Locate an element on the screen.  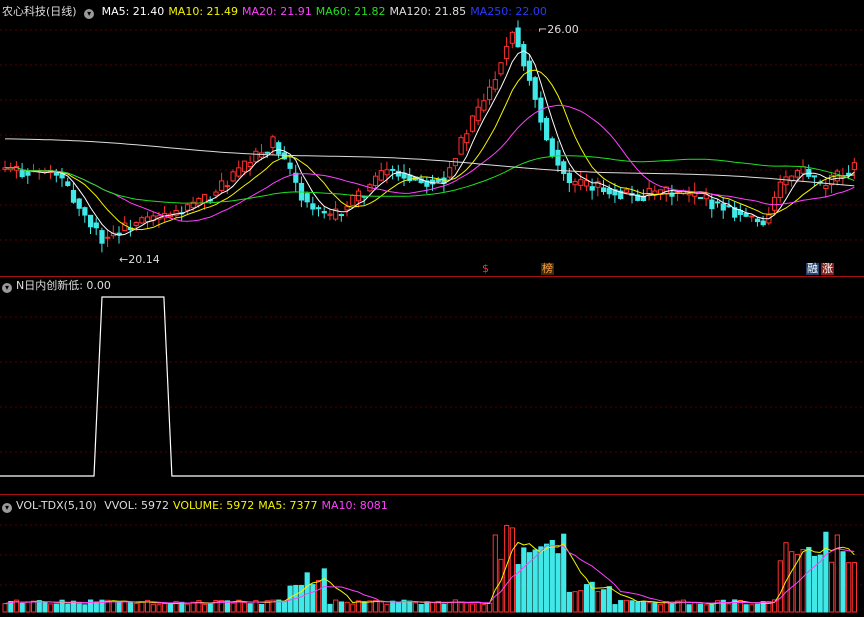
vol-ma10-line is located at coordinates (429, 574).